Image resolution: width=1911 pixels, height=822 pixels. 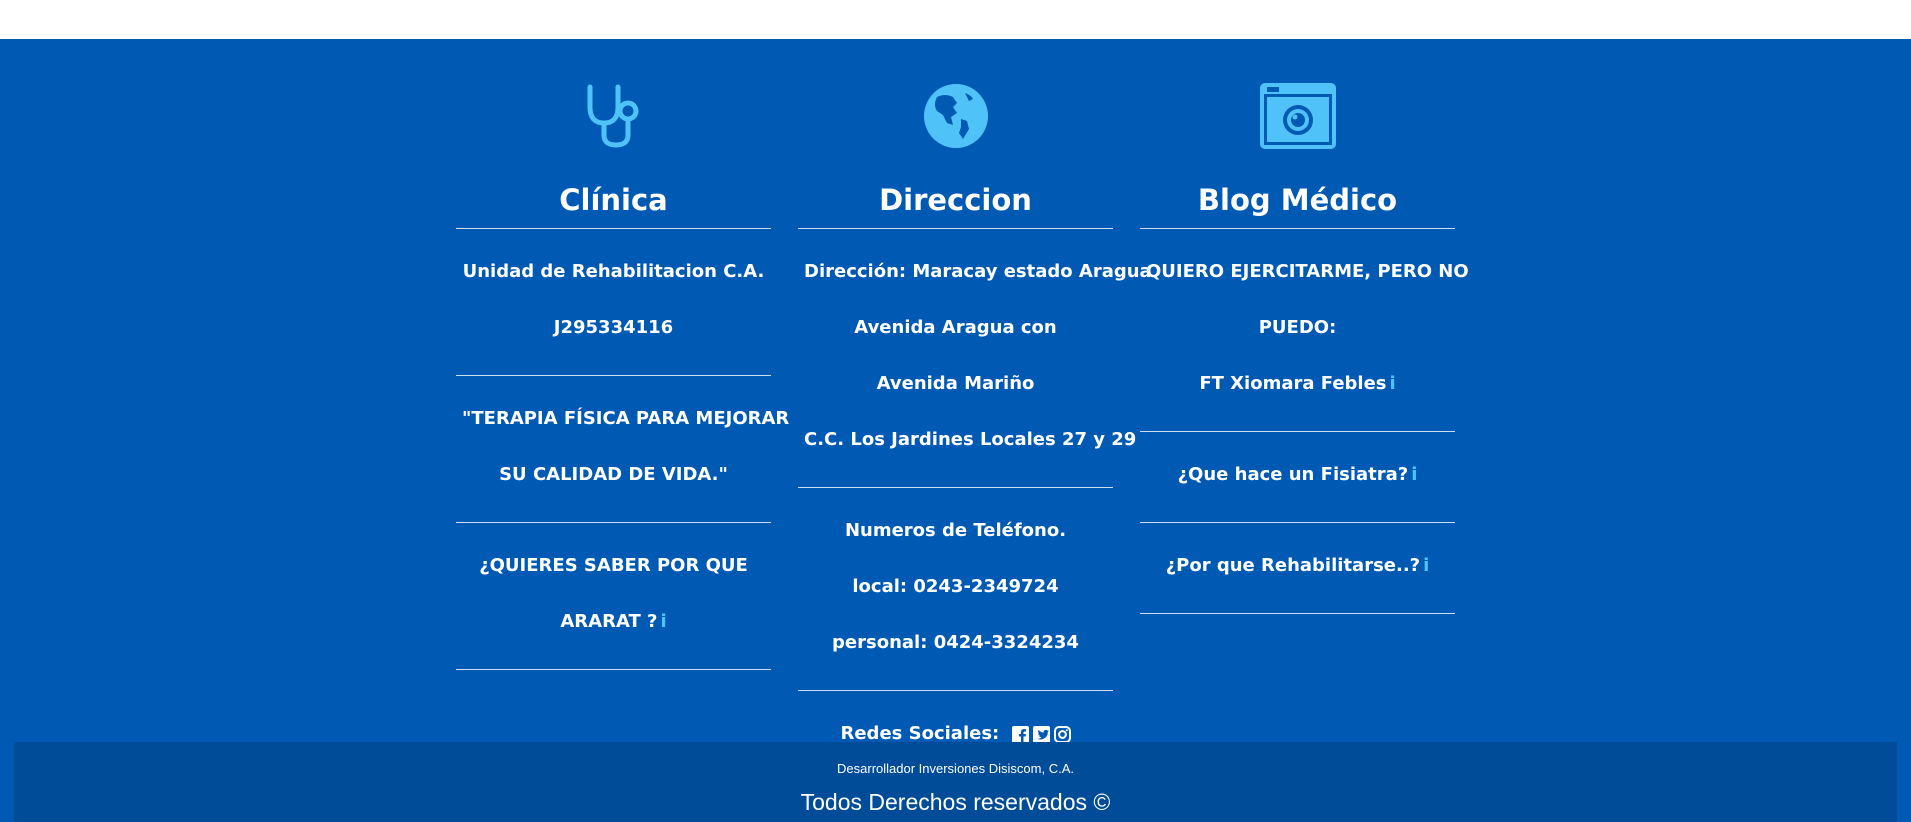 What do you see at coordinates (955, 94) in the screenshot?
I see `globe-icon` at bounding box center [955, 94].